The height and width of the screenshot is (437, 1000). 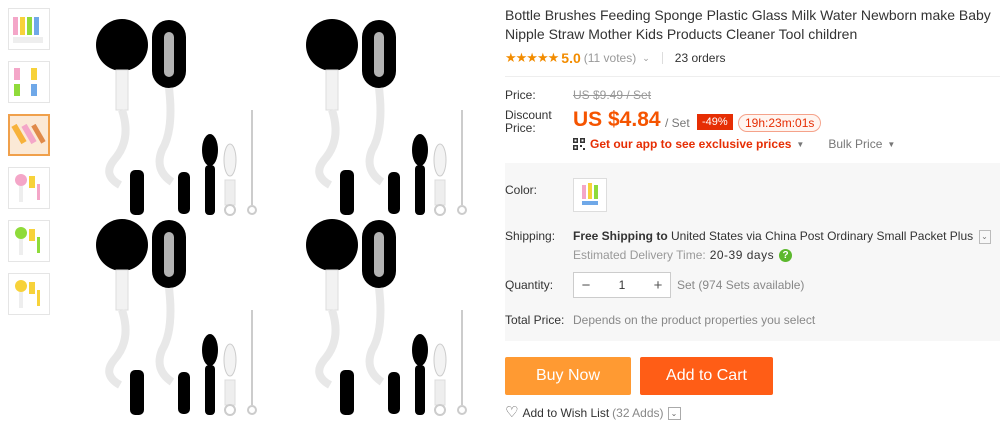 I want to click on decrease-quantity-button: −, so click(x=586, y=285).